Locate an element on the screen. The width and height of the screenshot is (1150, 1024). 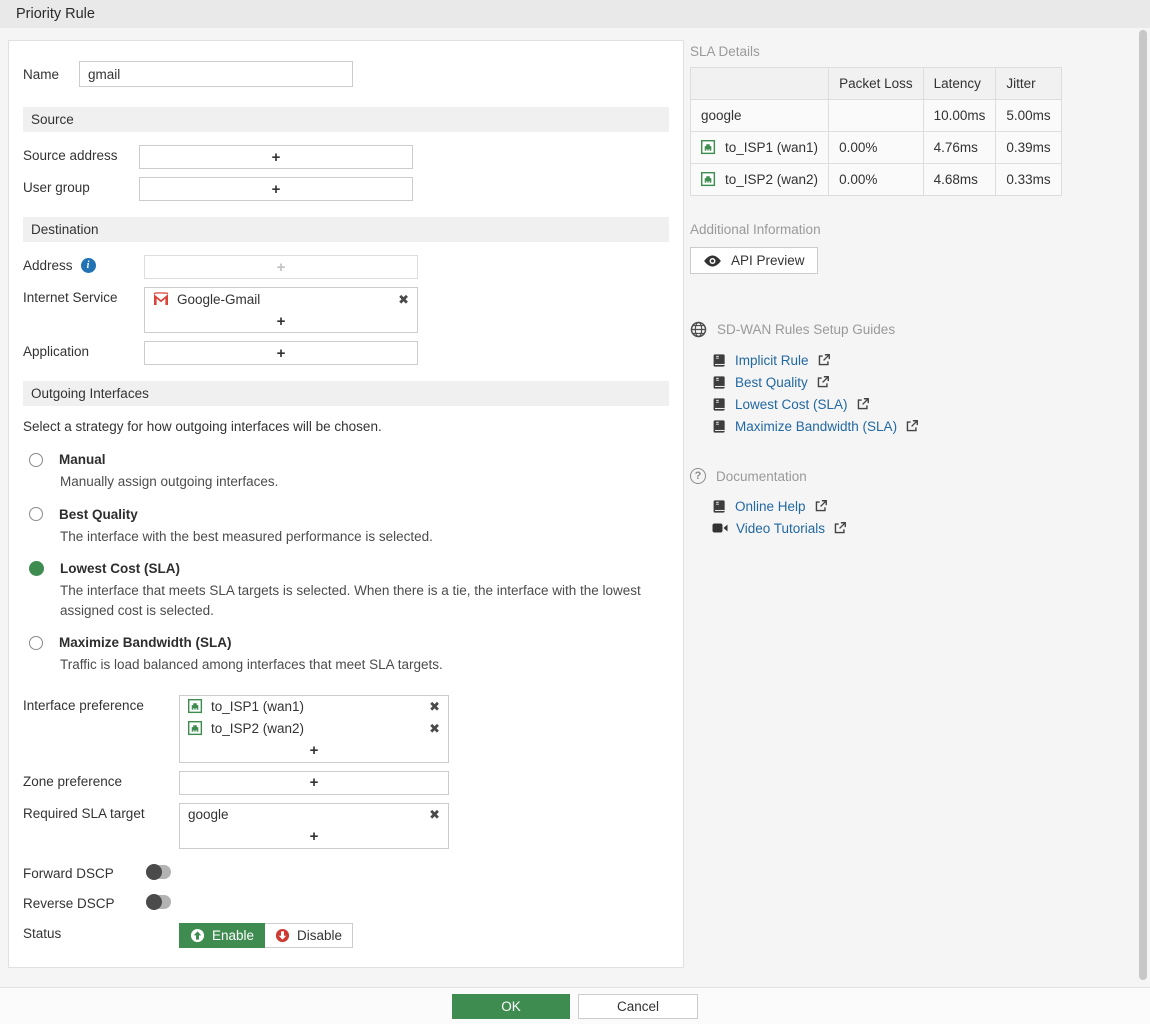
zone-preference-row: Zone preference + is located at coordinates (346, 782).